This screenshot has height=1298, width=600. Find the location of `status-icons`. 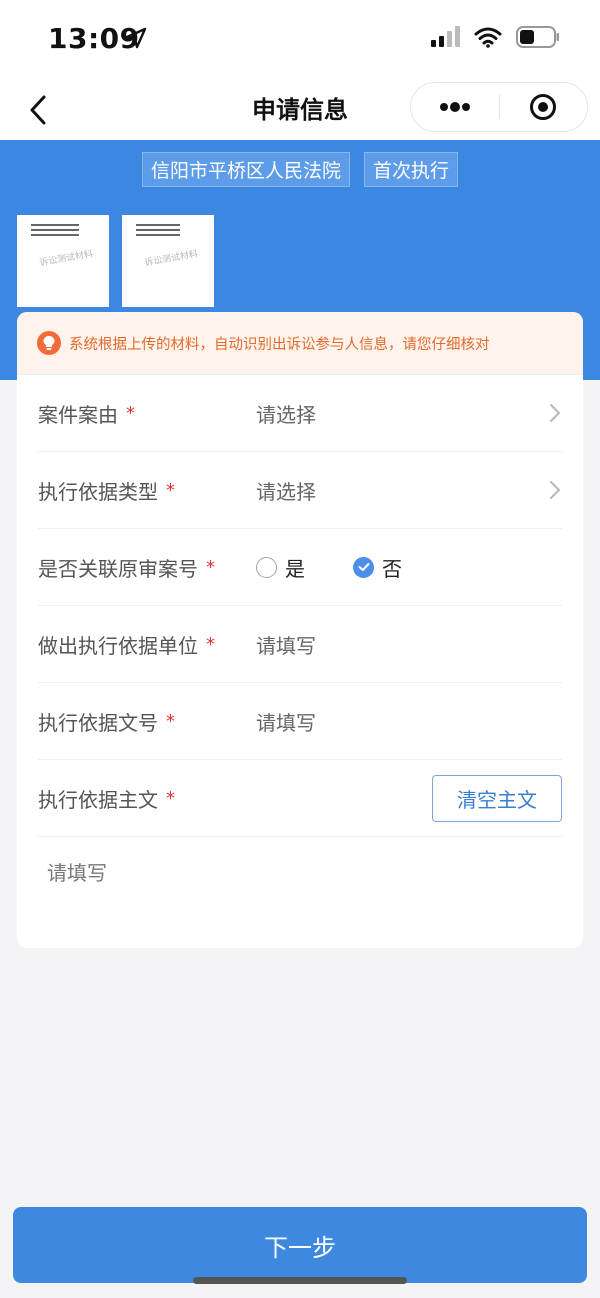

status-icons is located at coordinates (495, 37).